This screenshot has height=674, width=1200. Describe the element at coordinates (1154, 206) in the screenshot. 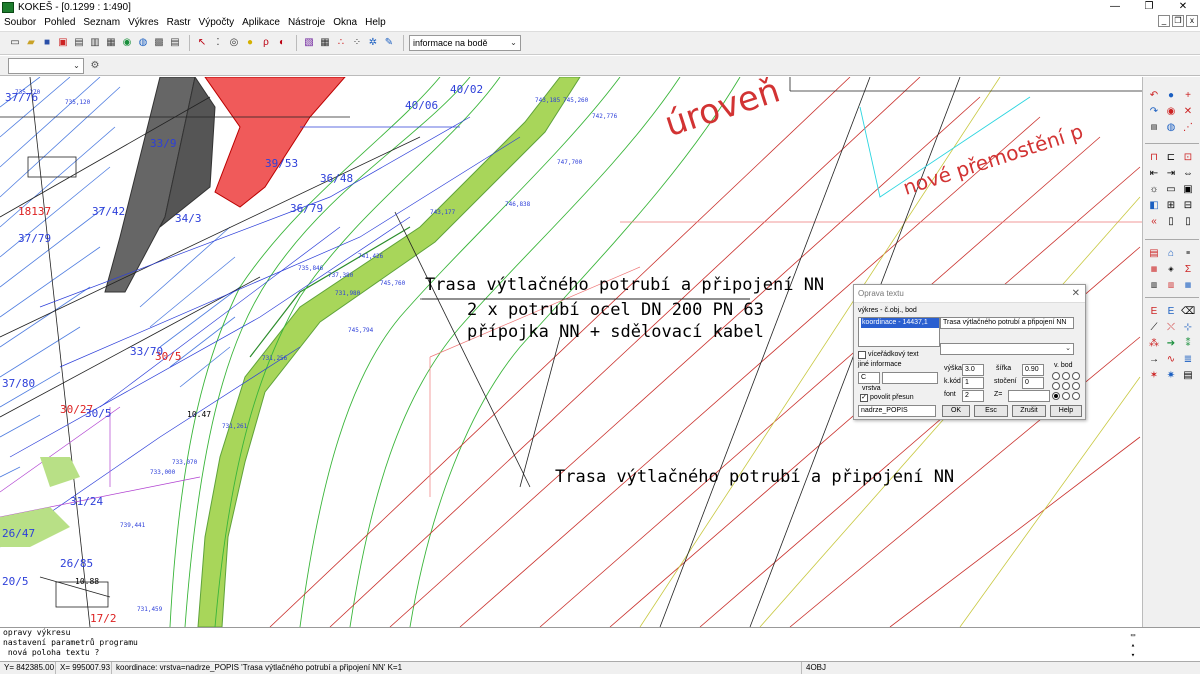

I see `fill-icon: ◧` at that location.